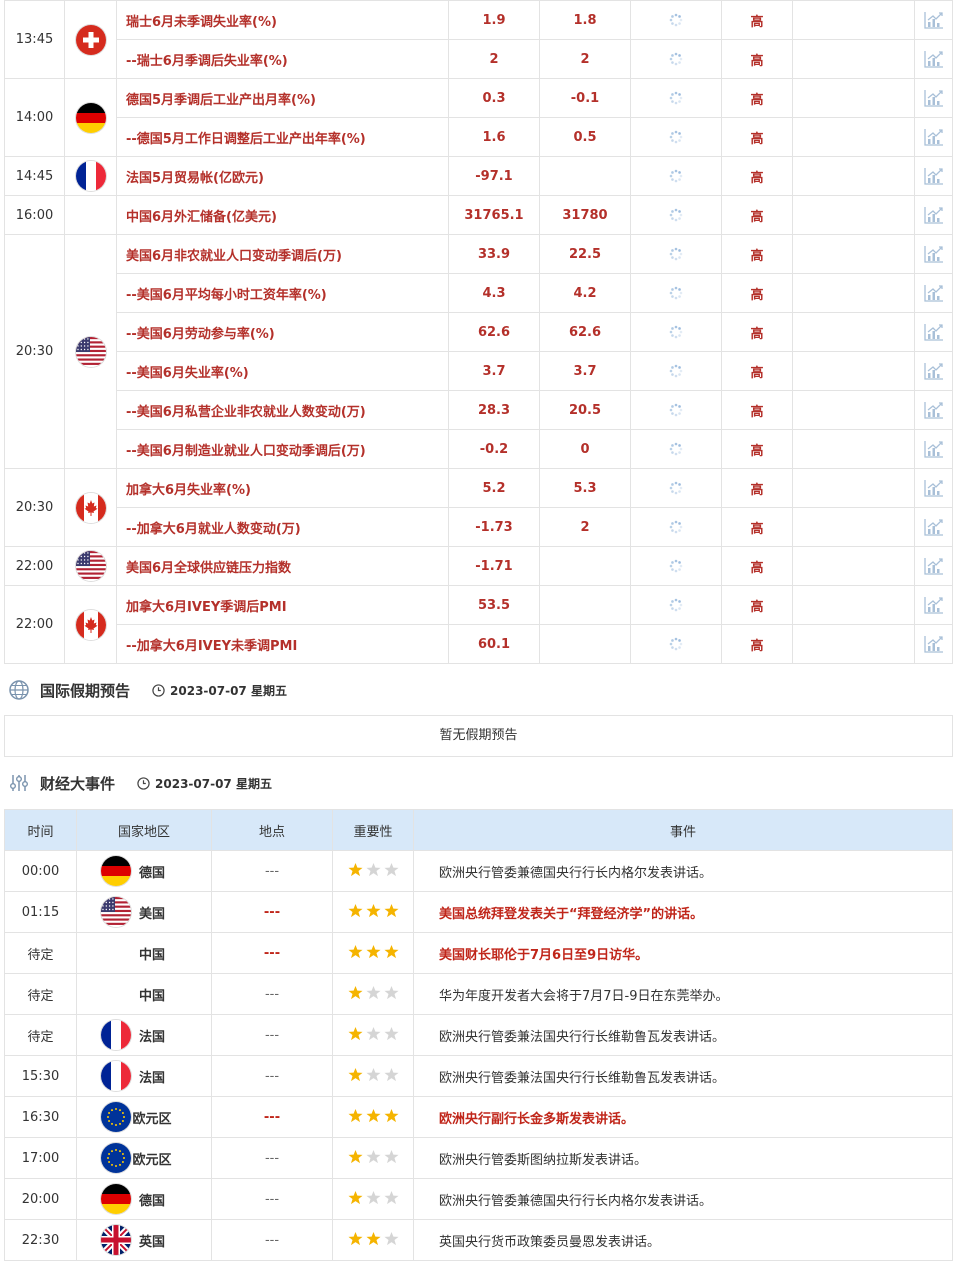 The width and height of the screenshot is (953, 1261). Describe the element at coordinates (282, 332) in the screenshot. I see `indicator-name: --美国6月劳动参与率(%)` at that location.